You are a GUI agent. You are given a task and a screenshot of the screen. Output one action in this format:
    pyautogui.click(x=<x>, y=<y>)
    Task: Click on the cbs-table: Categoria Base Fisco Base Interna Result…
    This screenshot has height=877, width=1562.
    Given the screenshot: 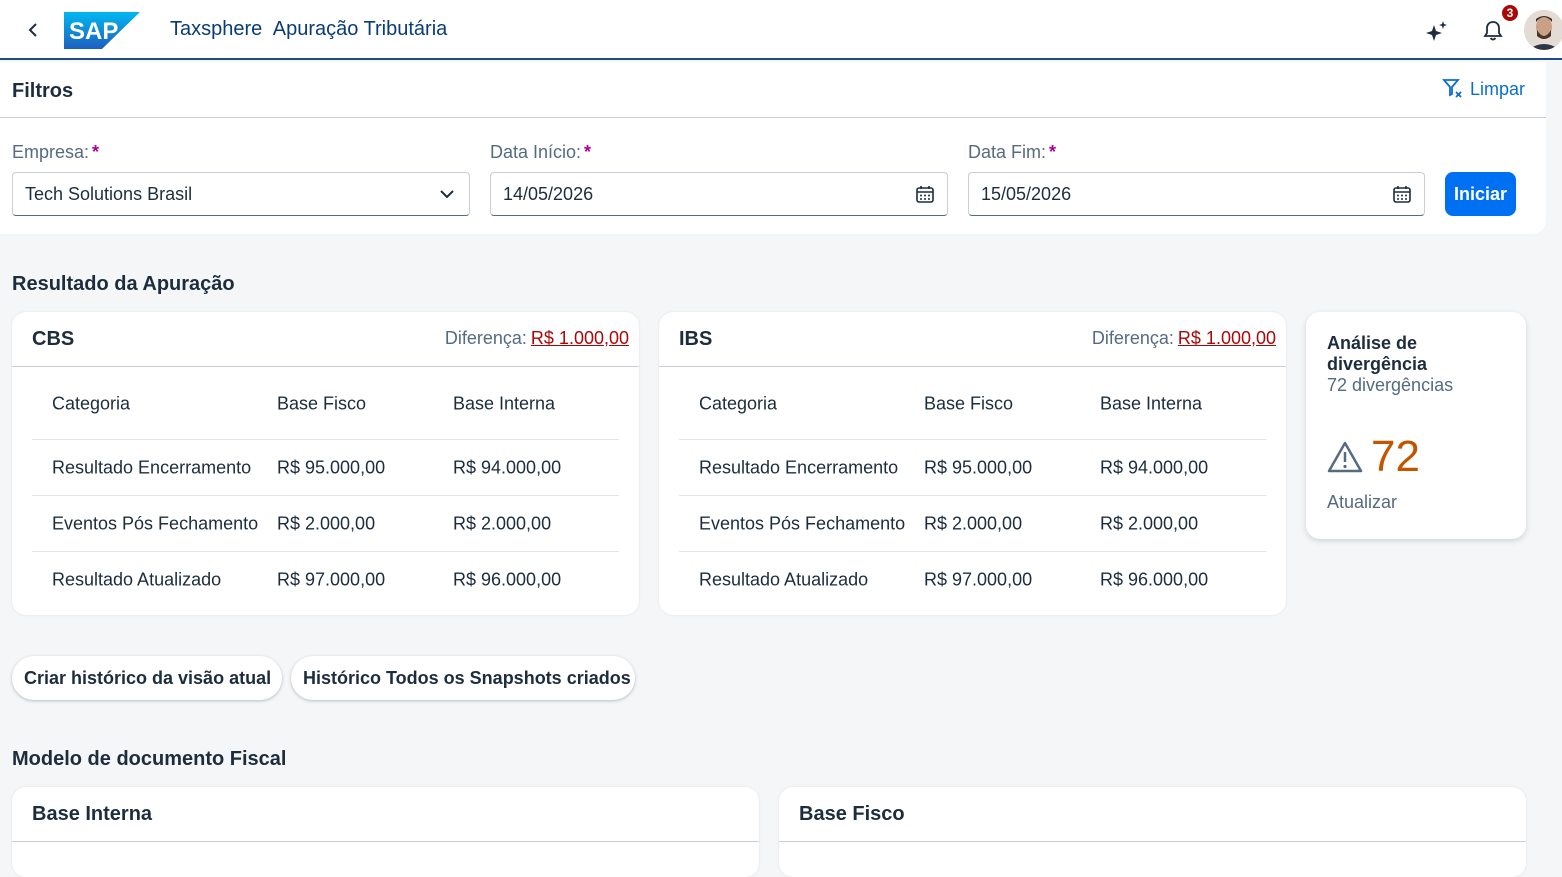 What is the action you would take?
    pyautogui.click(x=325, y=487)
    